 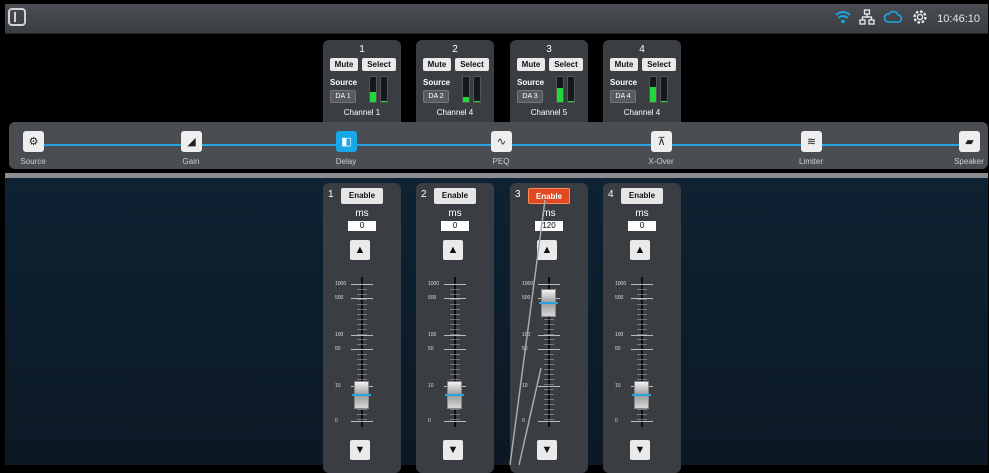 I want to click on channel-number: 1, so click(x=362, y=49).